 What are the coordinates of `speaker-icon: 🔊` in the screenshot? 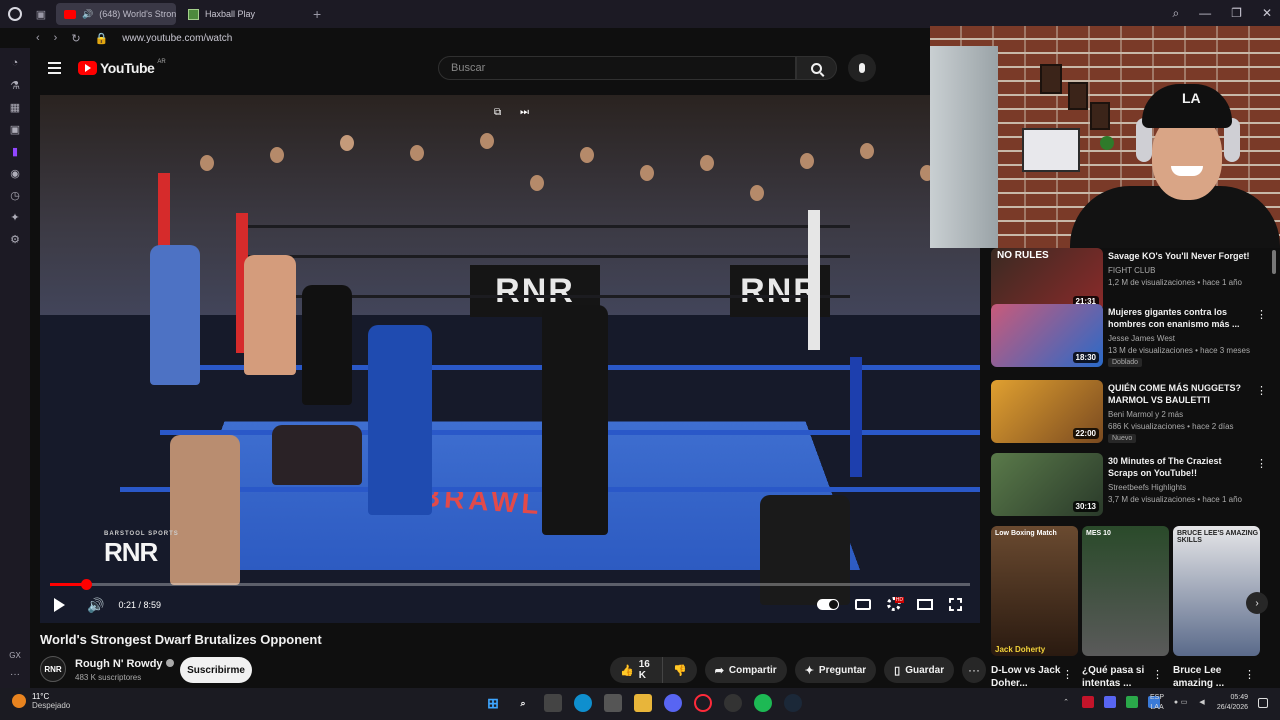 It's located at (87, 14).